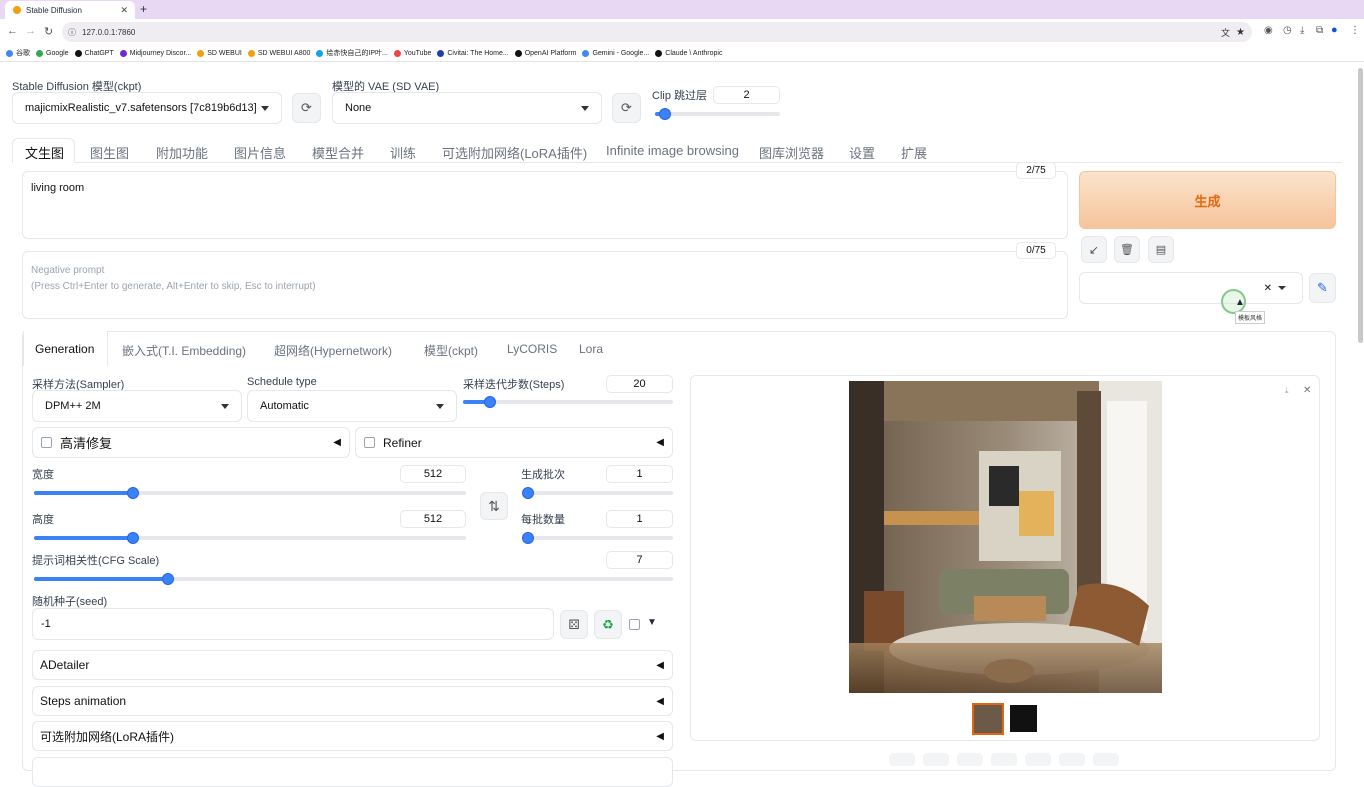 Image resolution: width=1364 pixels, height=787 pixels. I want to click on upscale-button, so click(1106, 759).